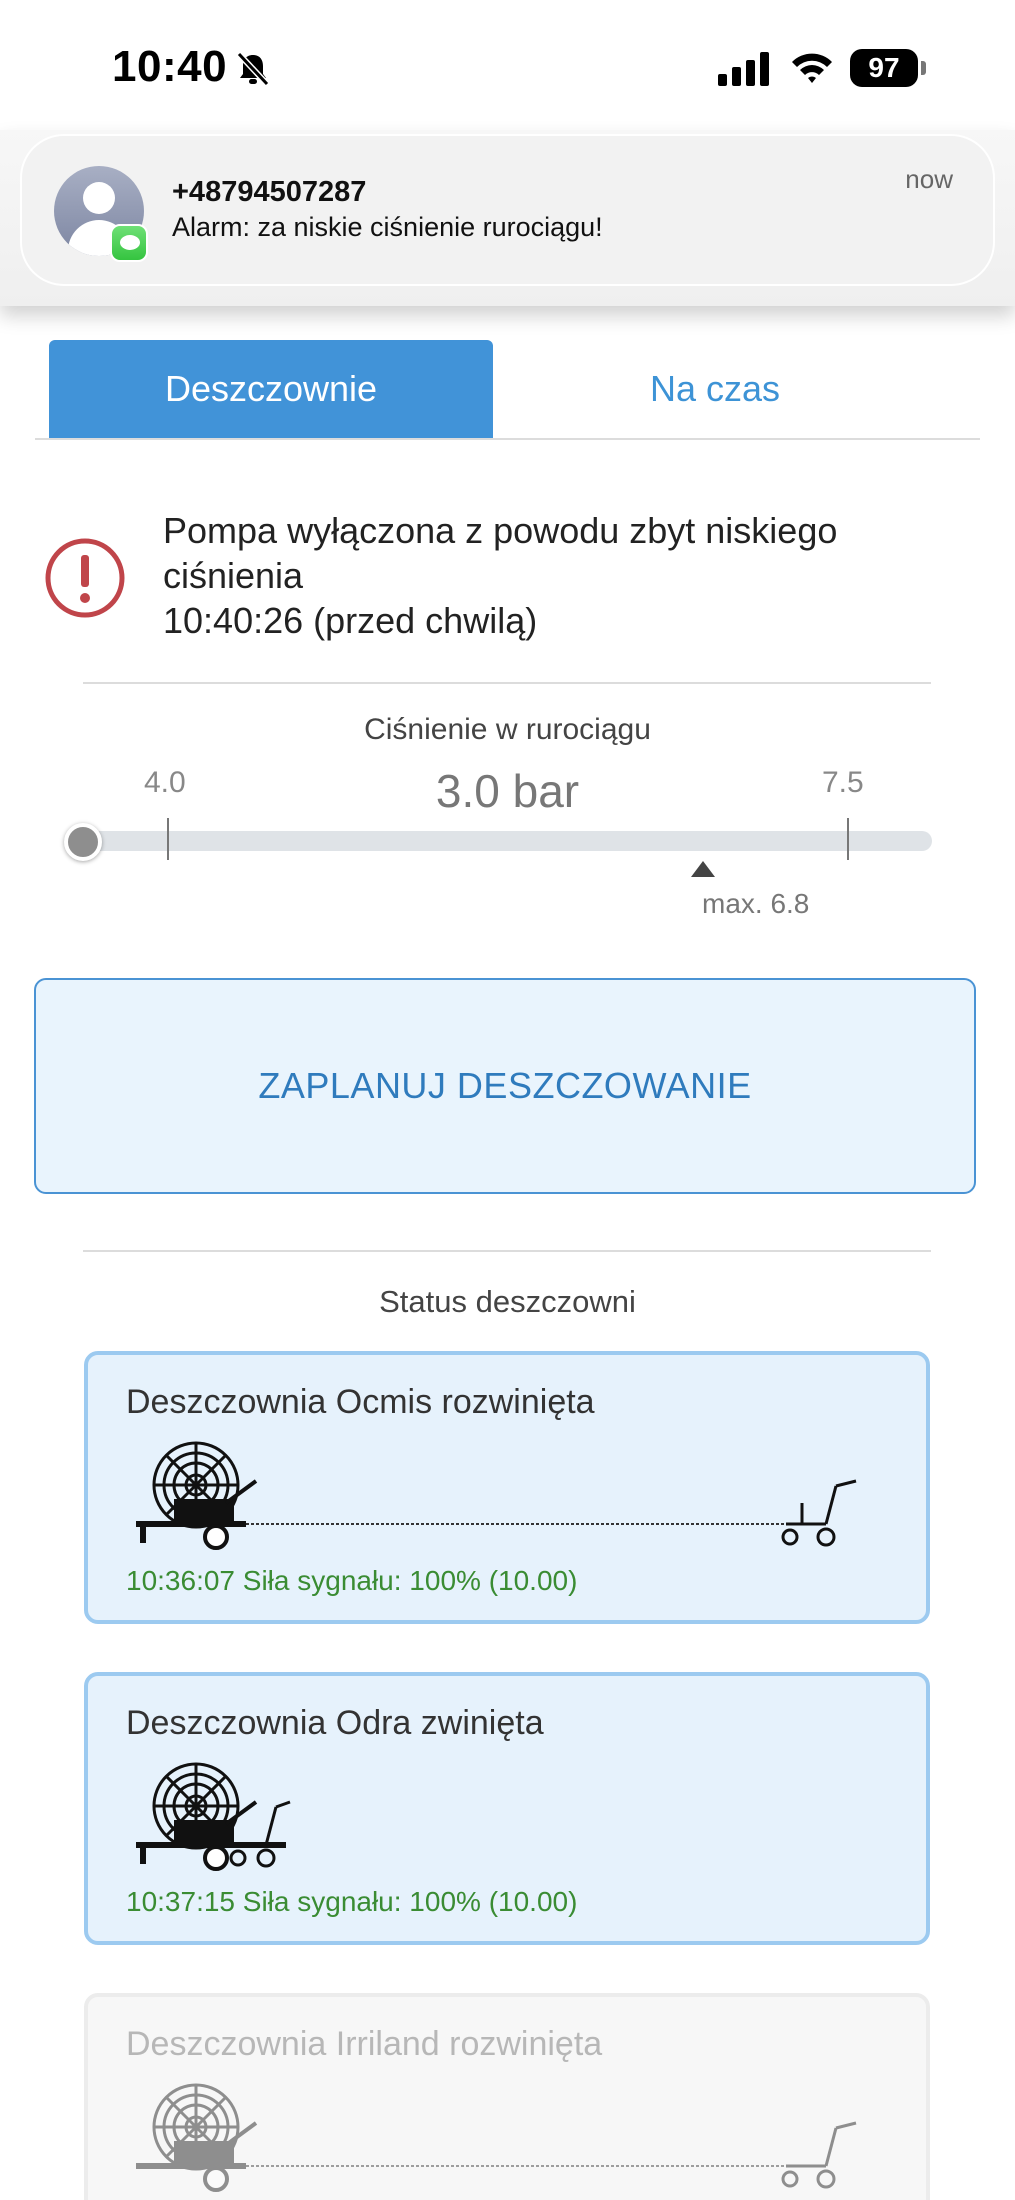 This screenshot has height=2200, width=1015. Describe the element at coordinates (335, 1723) in the screenshot. I see `sprinkler-title: Deszczownia Odra zwinięta` at that location.